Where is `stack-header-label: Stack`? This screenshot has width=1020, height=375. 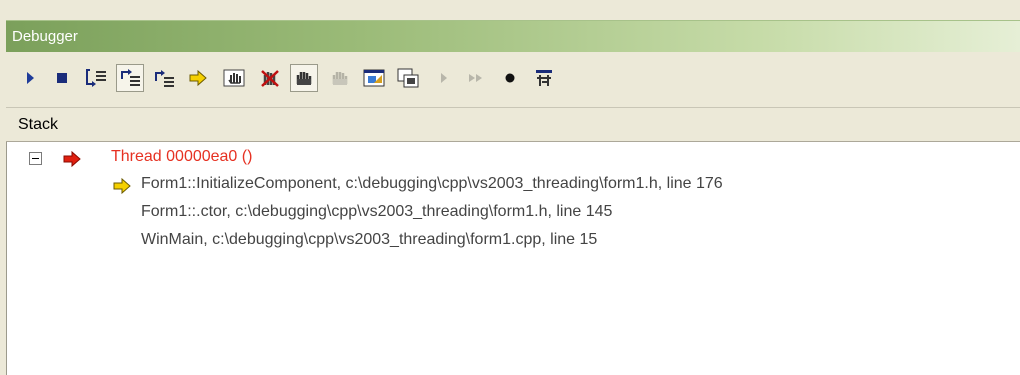
stack-header-label: Stack is located at coordinates (38, 124).